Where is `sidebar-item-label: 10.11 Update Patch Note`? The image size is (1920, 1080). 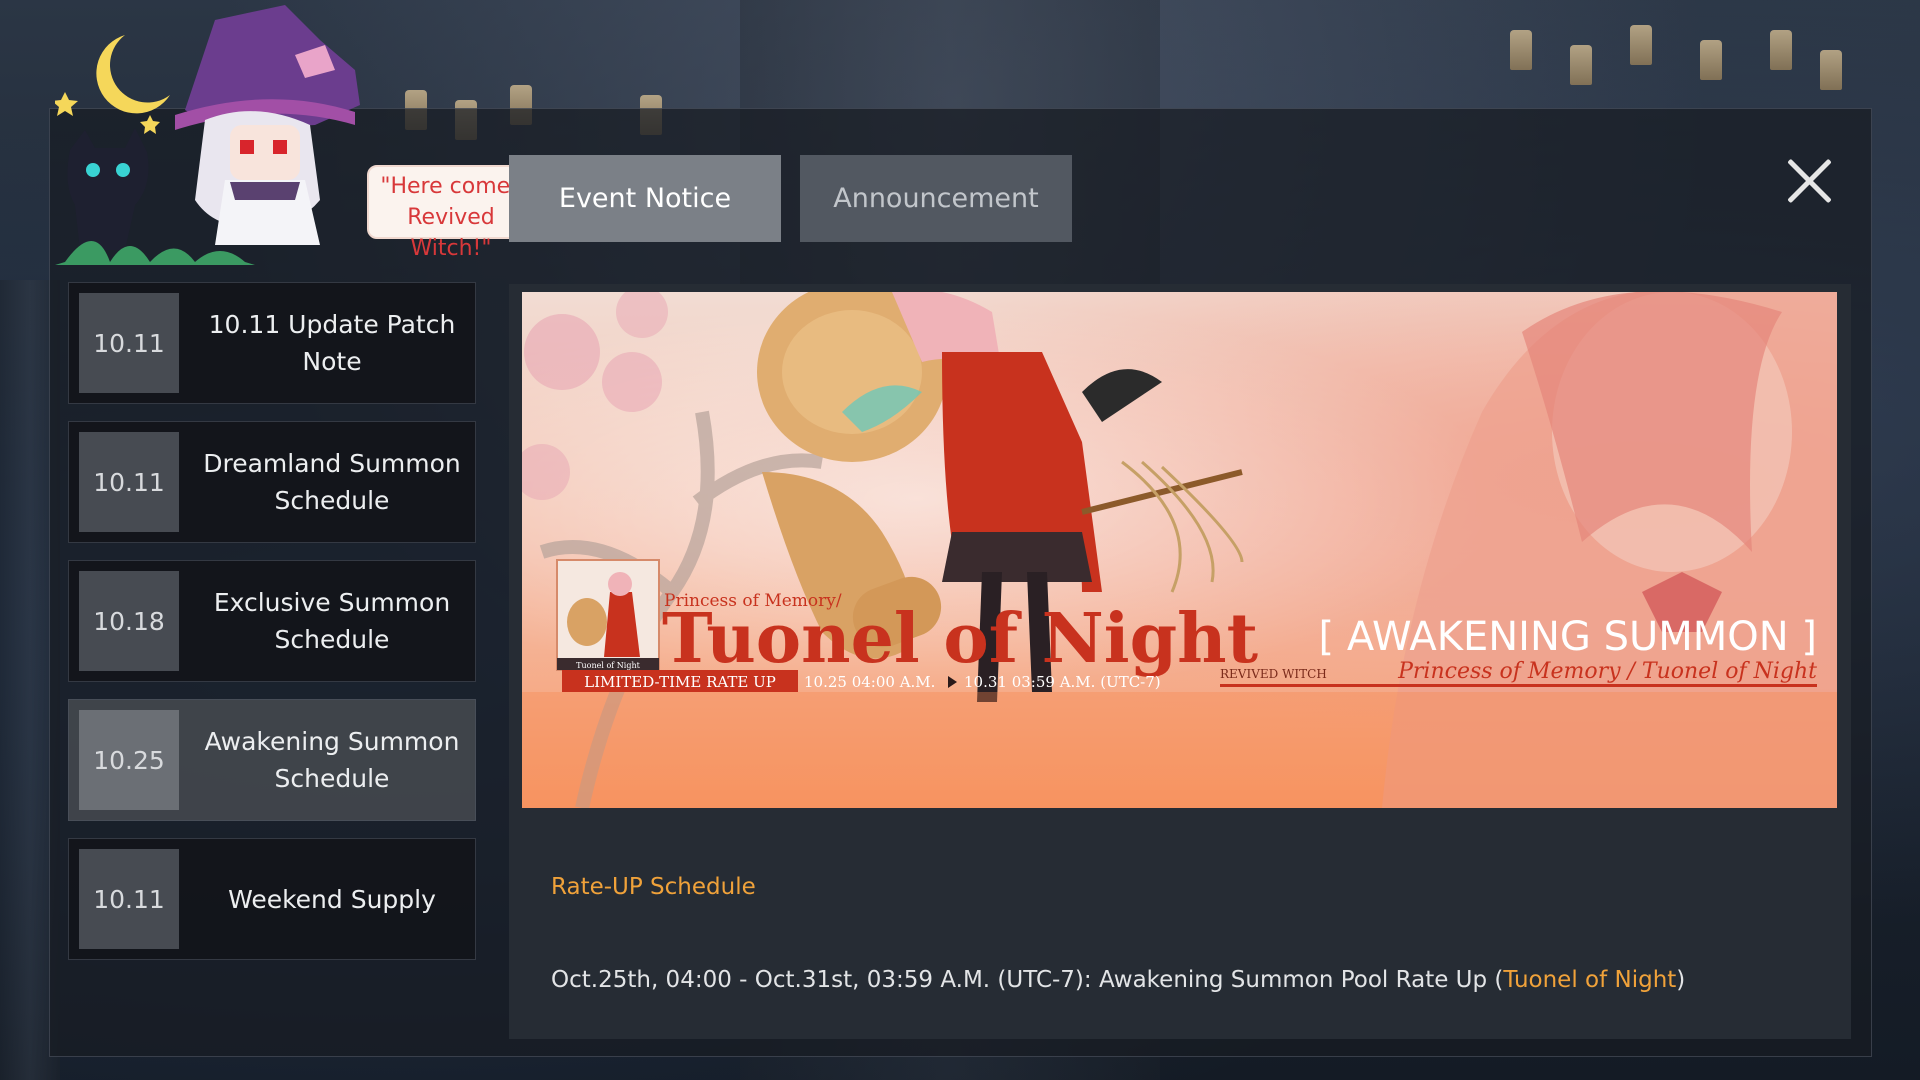 sidebar-item-label: 10.11 Update Patch Note is located at coordinates (332, 343).